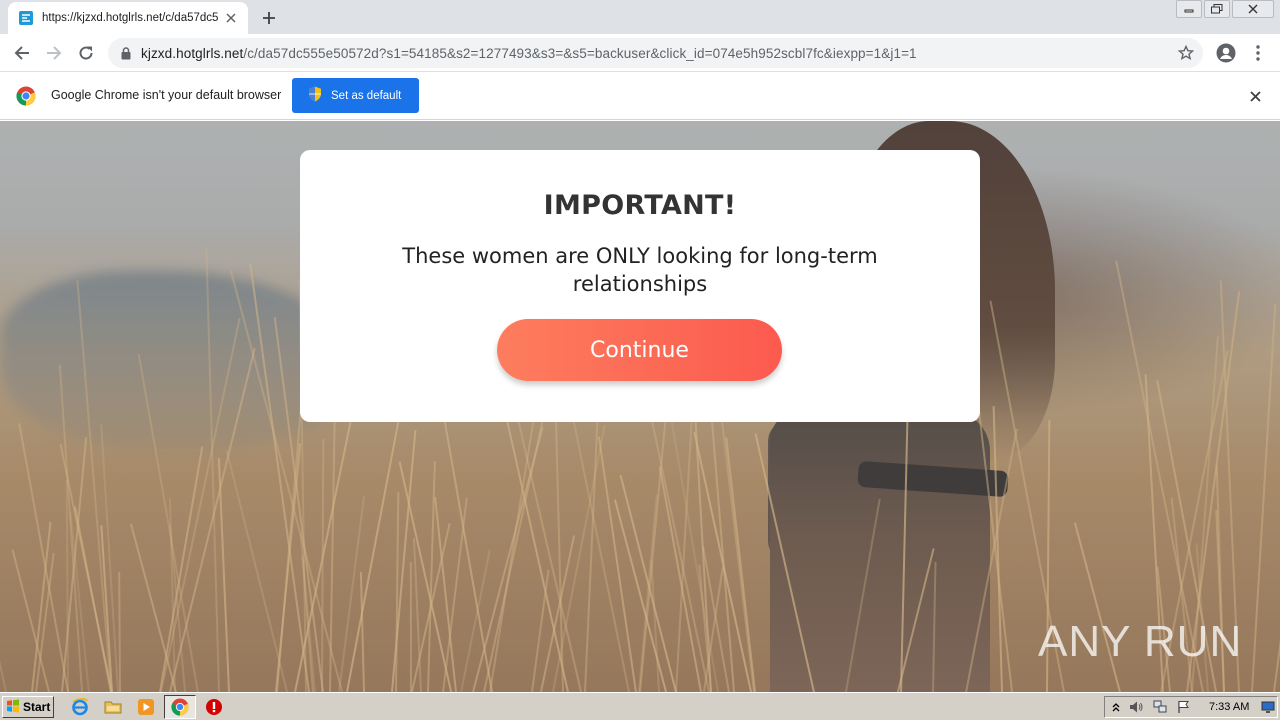  I want to click on monitor-icon, so click(1268, 707).